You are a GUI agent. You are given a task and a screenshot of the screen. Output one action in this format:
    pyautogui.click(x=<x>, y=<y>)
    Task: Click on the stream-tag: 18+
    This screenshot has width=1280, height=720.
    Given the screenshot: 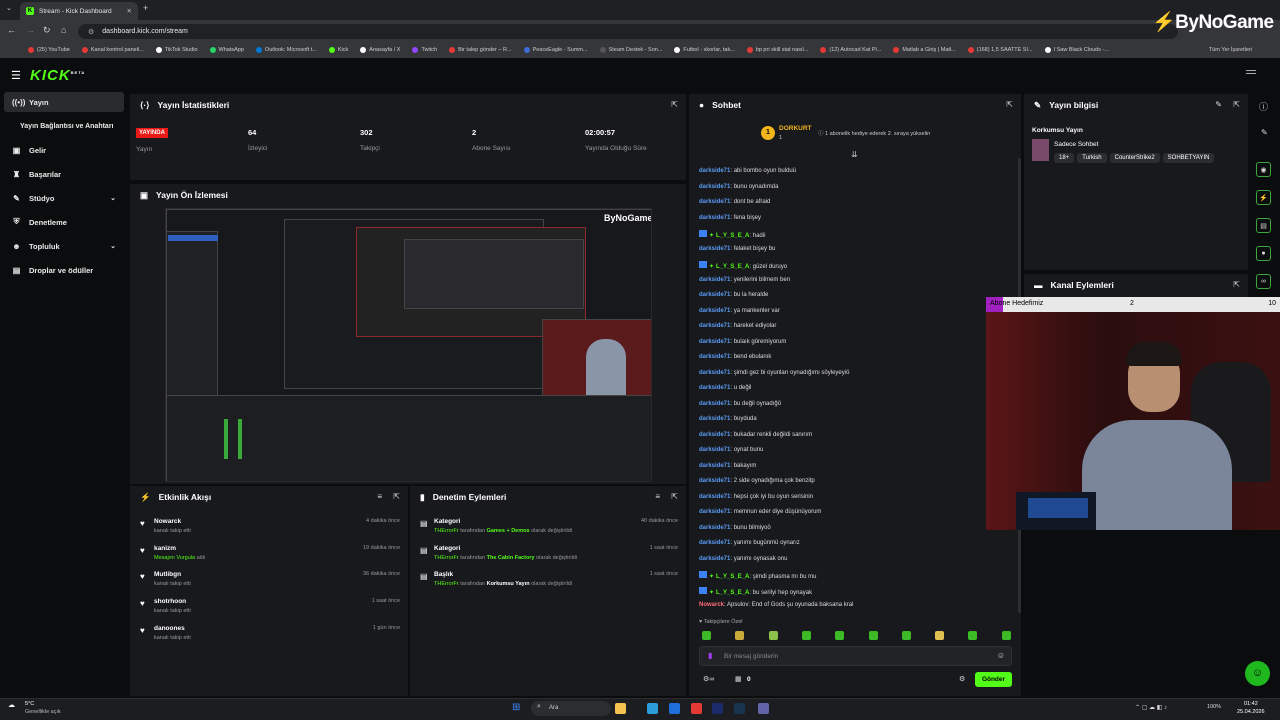 What is the action you would take?
    pyautogui.click(x=1064, y=158)
    